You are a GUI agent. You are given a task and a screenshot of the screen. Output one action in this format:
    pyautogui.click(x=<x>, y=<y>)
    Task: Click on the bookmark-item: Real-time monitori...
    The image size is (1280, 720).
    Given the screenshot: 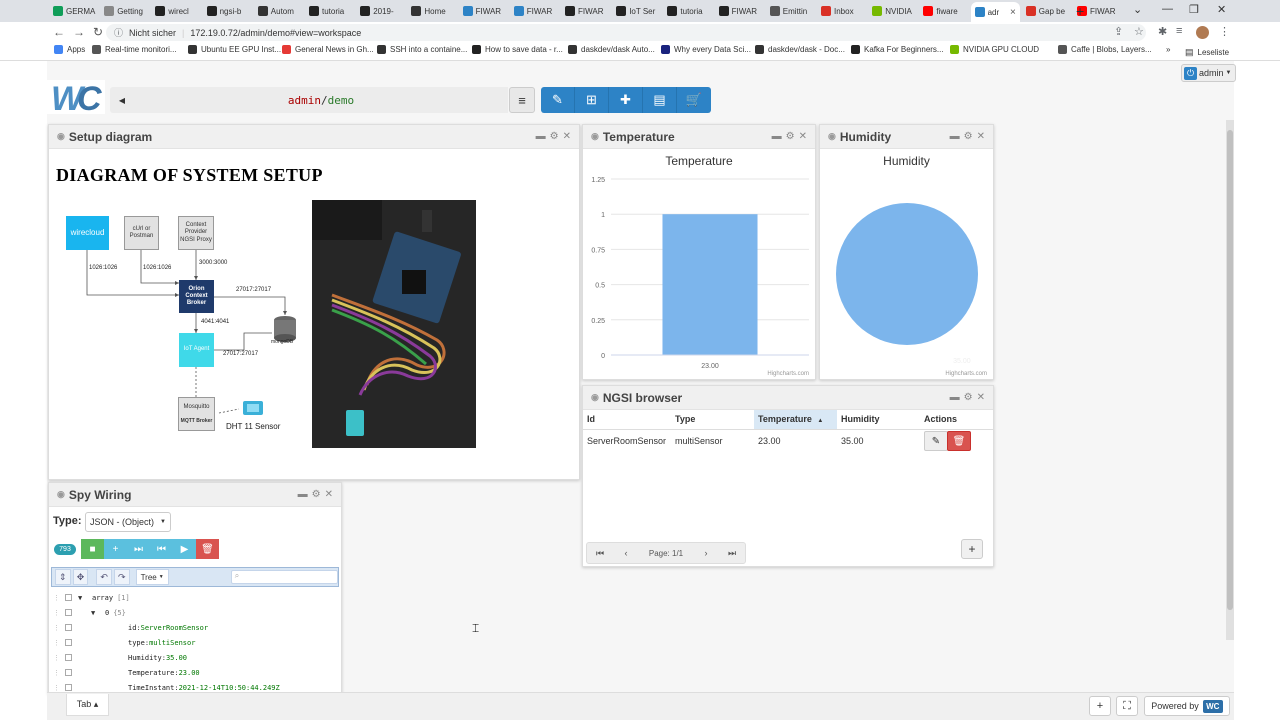 What is the action you would take?
    pyautogui.click(x=134, y=49)
    